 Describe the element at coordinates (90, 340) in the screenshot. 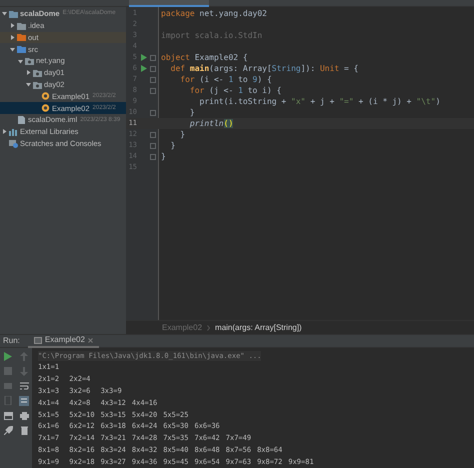

I see `close-icon` at that location.